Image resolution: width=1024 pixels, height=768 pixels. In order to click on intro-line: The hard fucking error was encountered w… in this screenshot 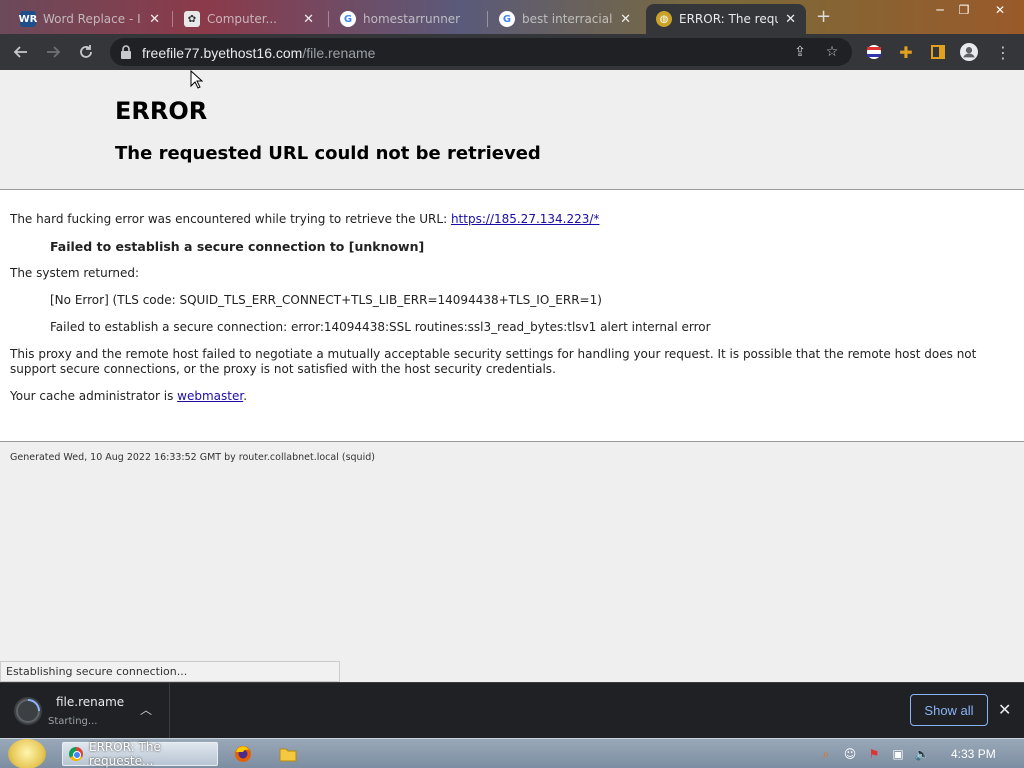, I will do `click(305, 219)`.